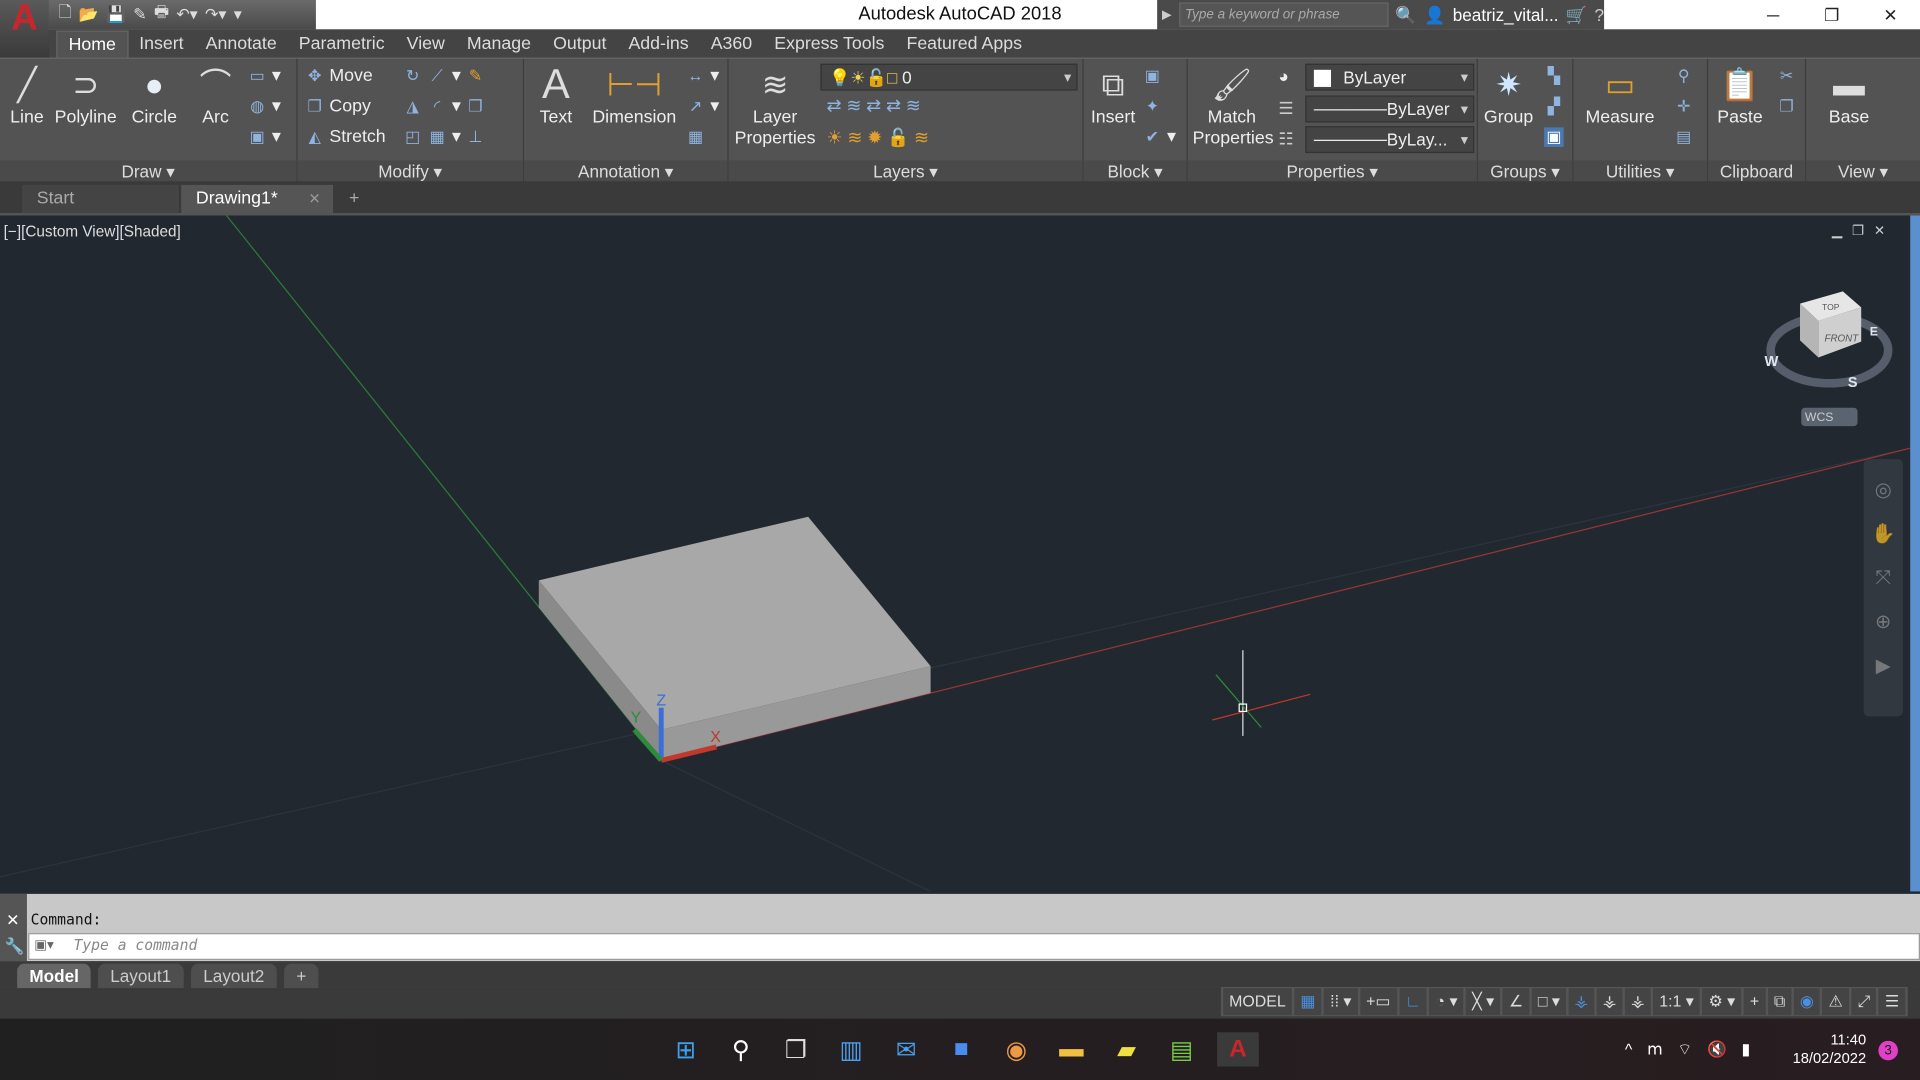  What do you see at coordinates (1890, 14) in the screenshot?
I see `close-icon: ✕` at bounding box center [1890, 14].